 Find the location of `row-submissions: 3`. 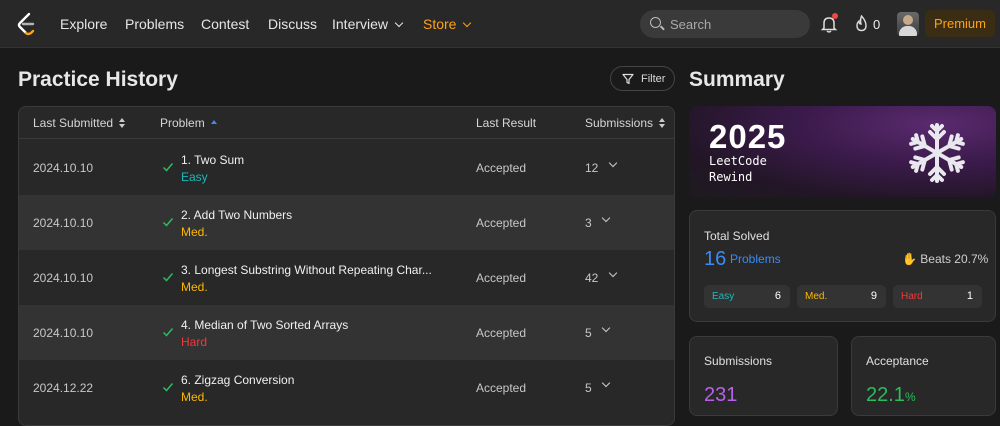

row-submissions: 3 is located at coordinates (588, 223).